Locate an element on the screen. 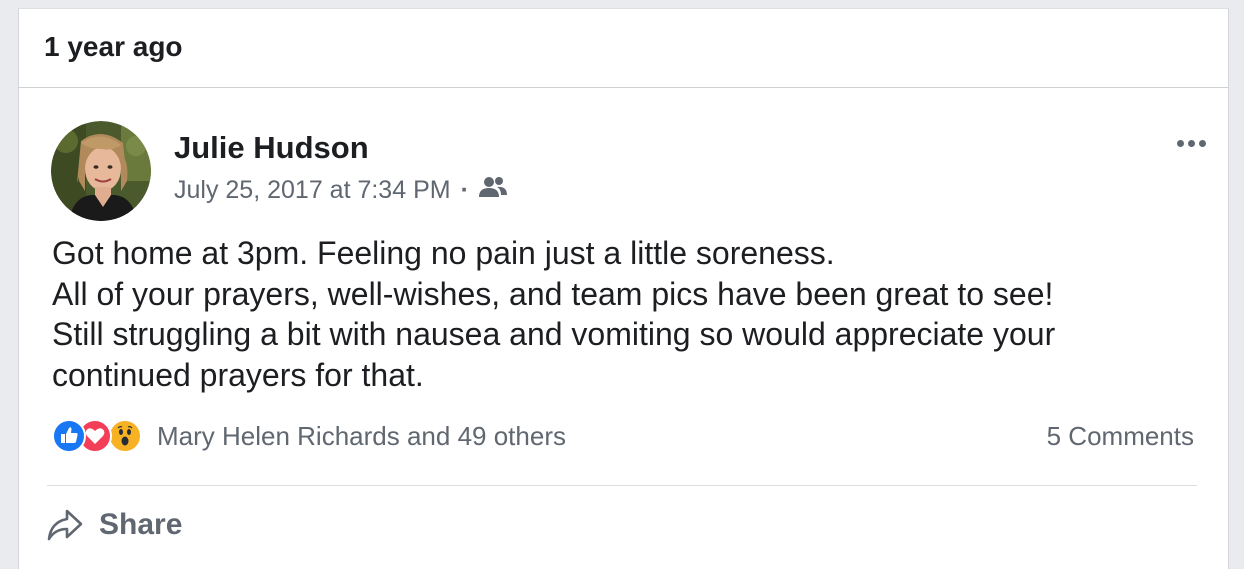  wow-icon is located at coordinates (125, 436).